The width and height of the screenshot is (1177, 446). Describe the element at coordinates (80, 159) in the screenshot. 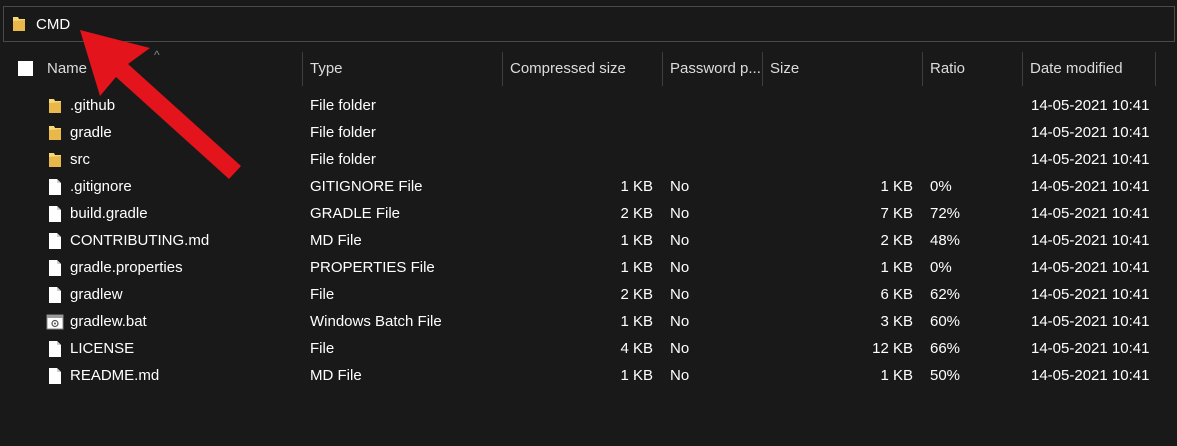

I see `file-name: src` at that location.